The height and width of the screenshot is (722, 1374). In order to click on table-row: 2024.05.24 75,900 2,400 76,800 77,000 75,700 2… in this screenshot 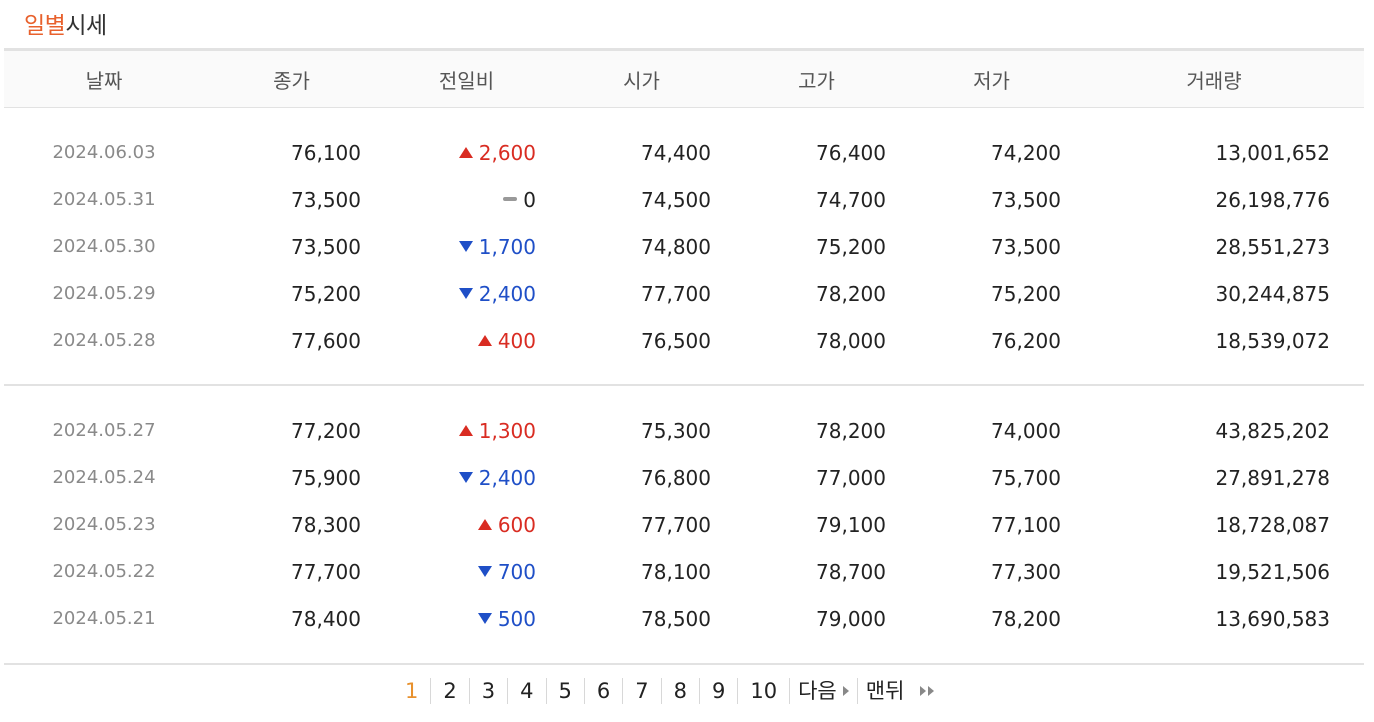, I will do `click(684, 477)`.